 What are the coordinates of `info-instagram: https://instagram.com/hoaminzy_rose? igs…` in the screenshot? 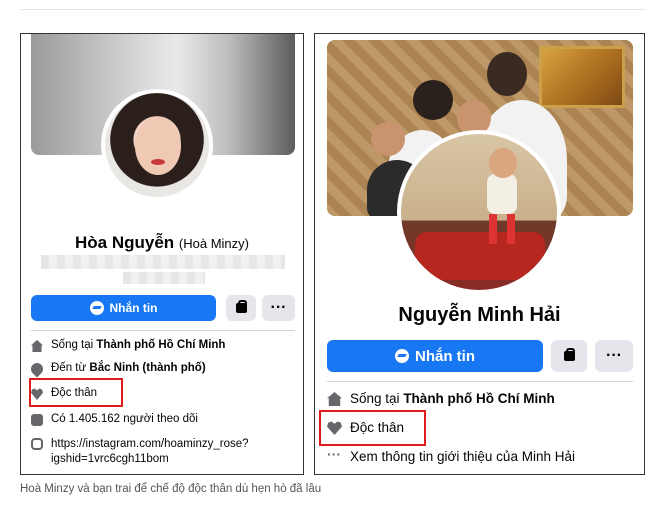 It's located at (140, 452).